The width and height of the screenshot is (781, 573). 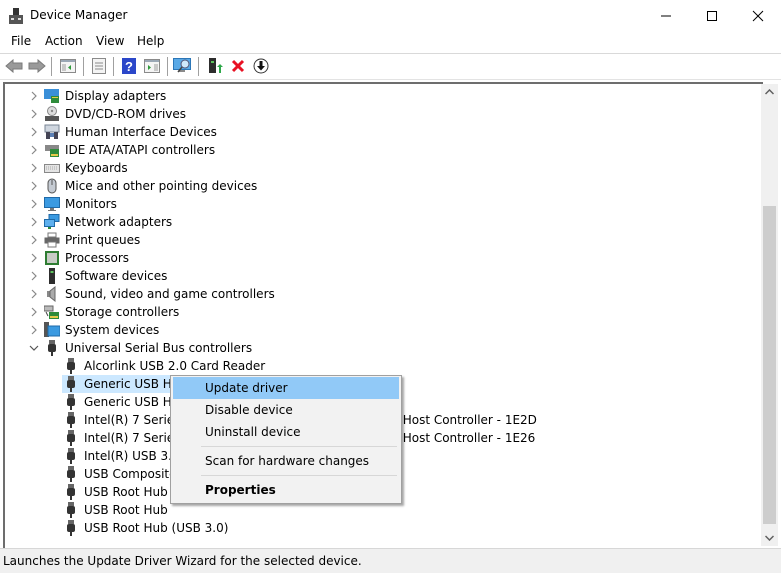 I want to click on tree-device: USB Root Hub (USB 3.0), so click(x=384, y=528).